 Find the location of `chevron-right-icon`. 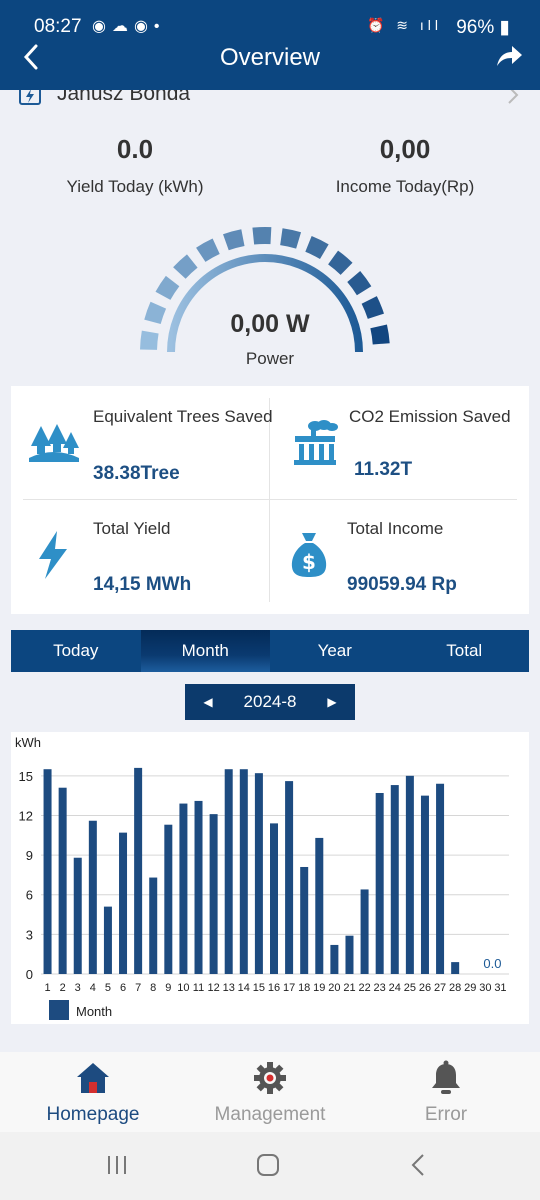

chevron-right-icon is located at coordinates (513, 97).